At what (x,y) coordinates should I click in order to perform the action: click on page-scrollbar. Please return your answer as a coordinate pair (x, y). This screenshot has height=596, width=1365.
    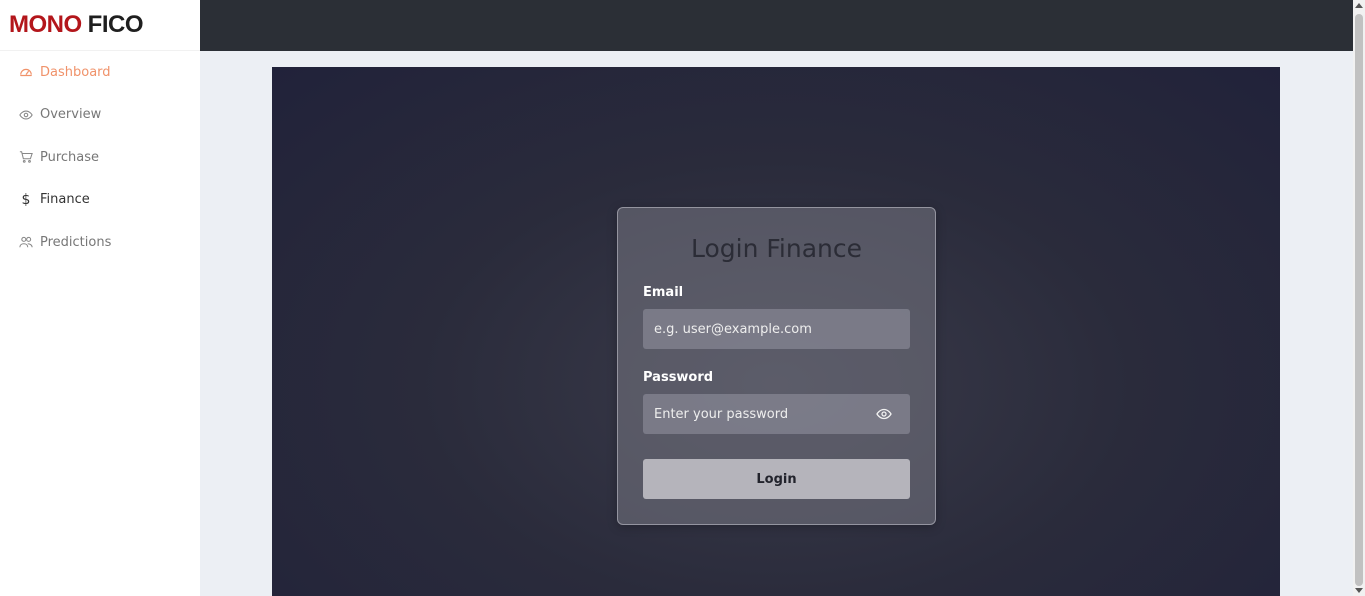
    Looking at the image, I should click on (1359, 298).